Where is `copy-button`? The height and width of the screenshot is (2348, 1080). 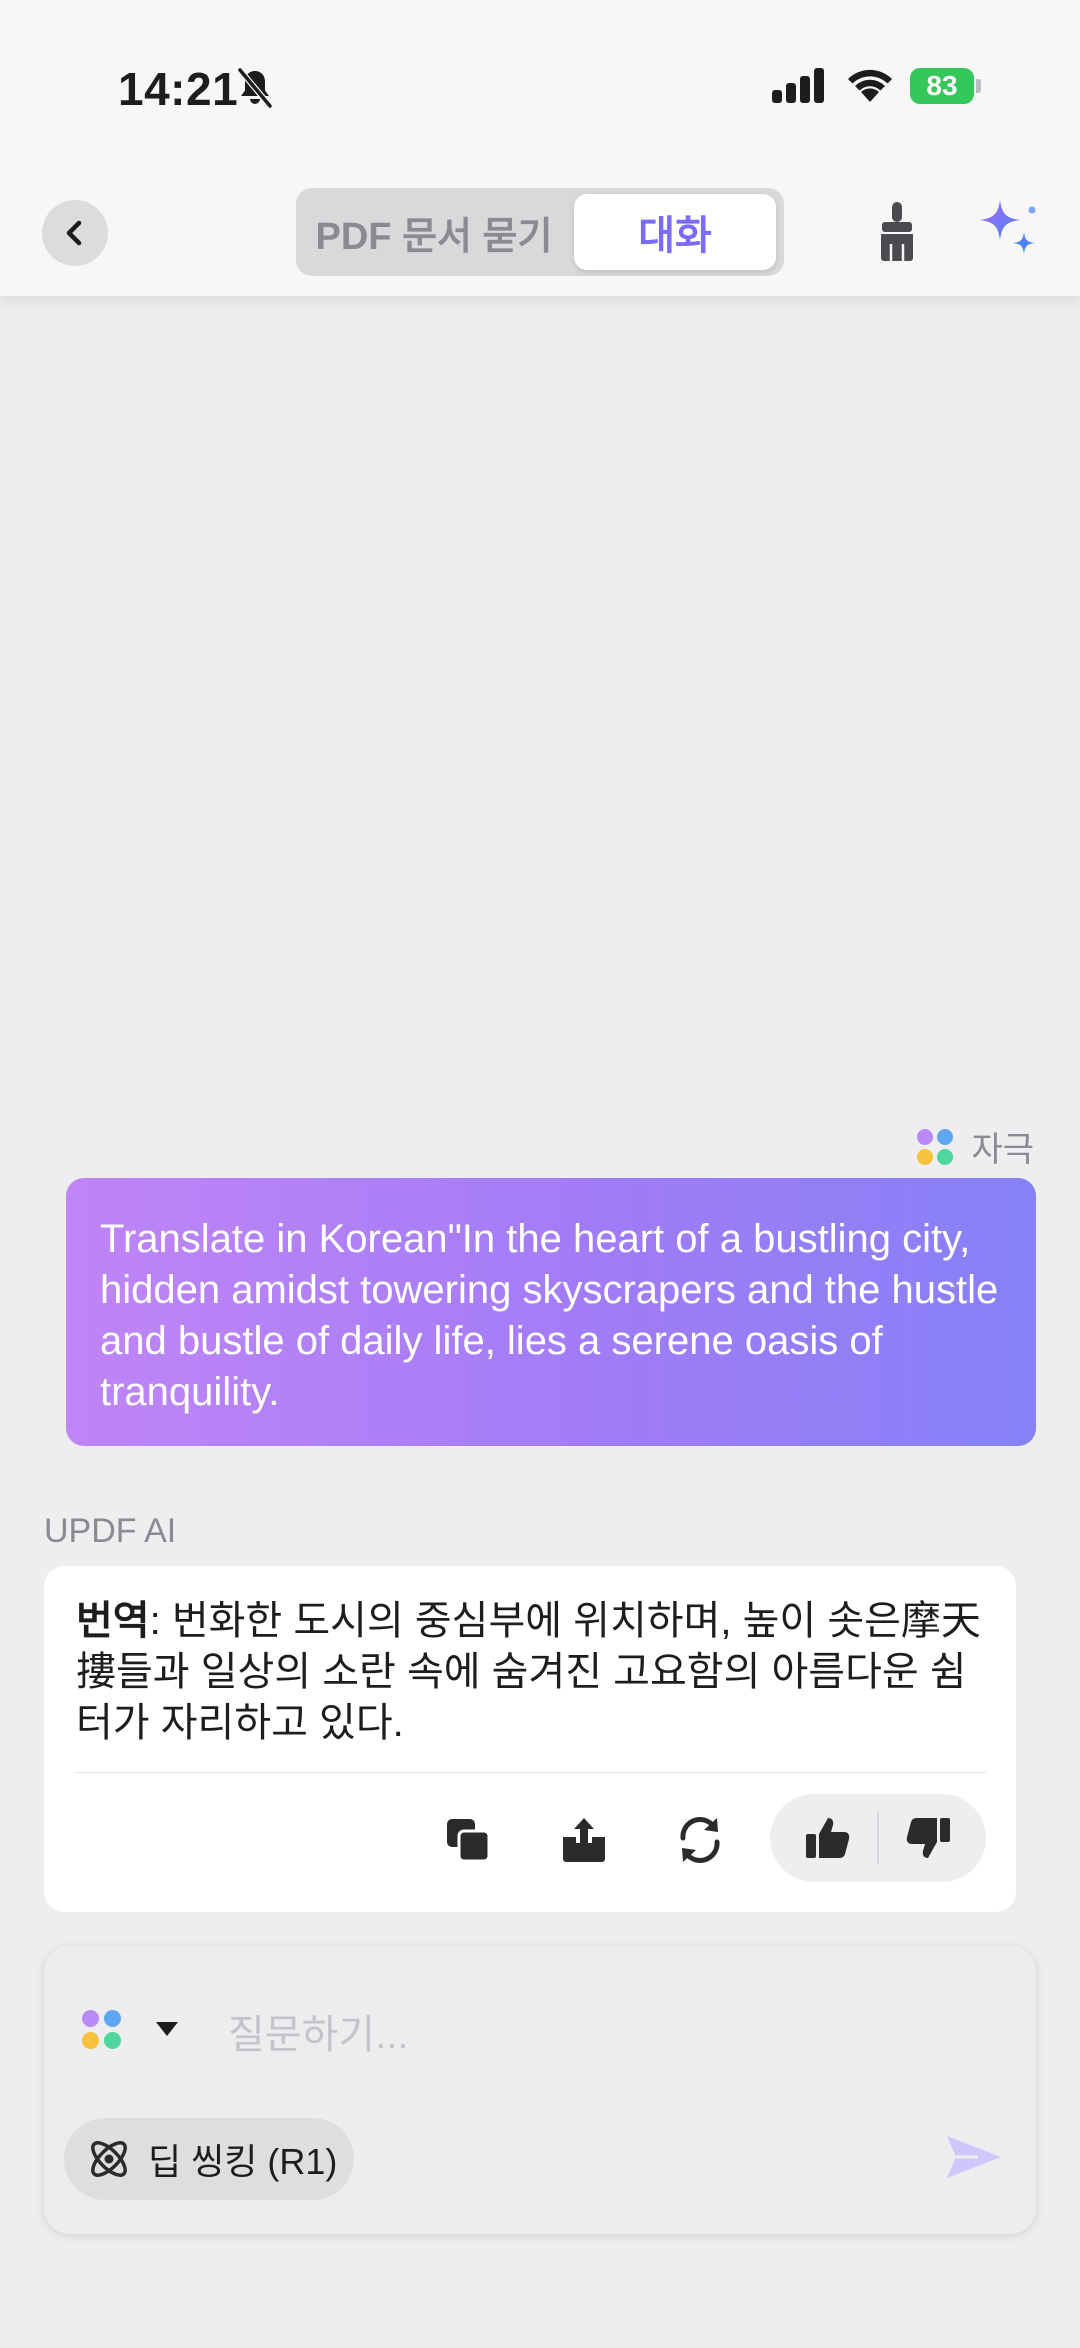 copy-button is located at coordinates (468, 1840).